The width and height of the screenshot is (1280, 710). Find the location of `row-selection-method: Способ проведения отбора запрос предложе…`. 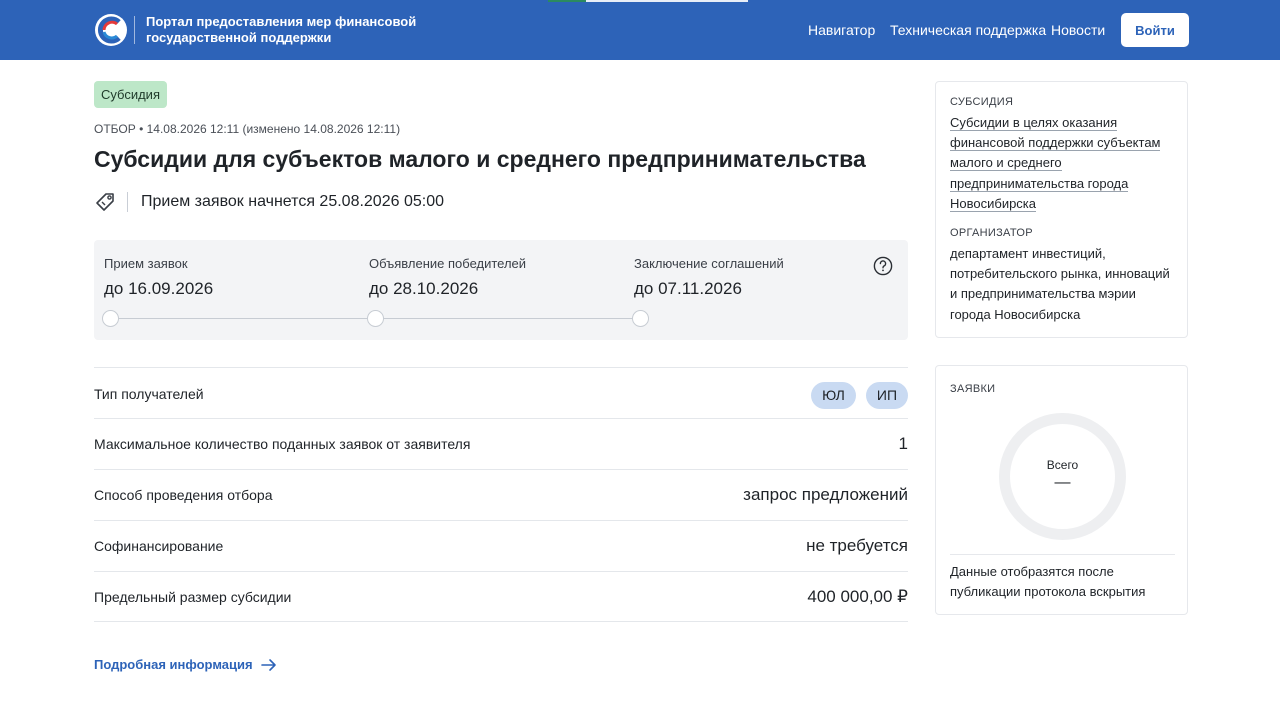

row-selection-method: Способ проведения отбора запрос предложе… is located at coordinates (501, 494).